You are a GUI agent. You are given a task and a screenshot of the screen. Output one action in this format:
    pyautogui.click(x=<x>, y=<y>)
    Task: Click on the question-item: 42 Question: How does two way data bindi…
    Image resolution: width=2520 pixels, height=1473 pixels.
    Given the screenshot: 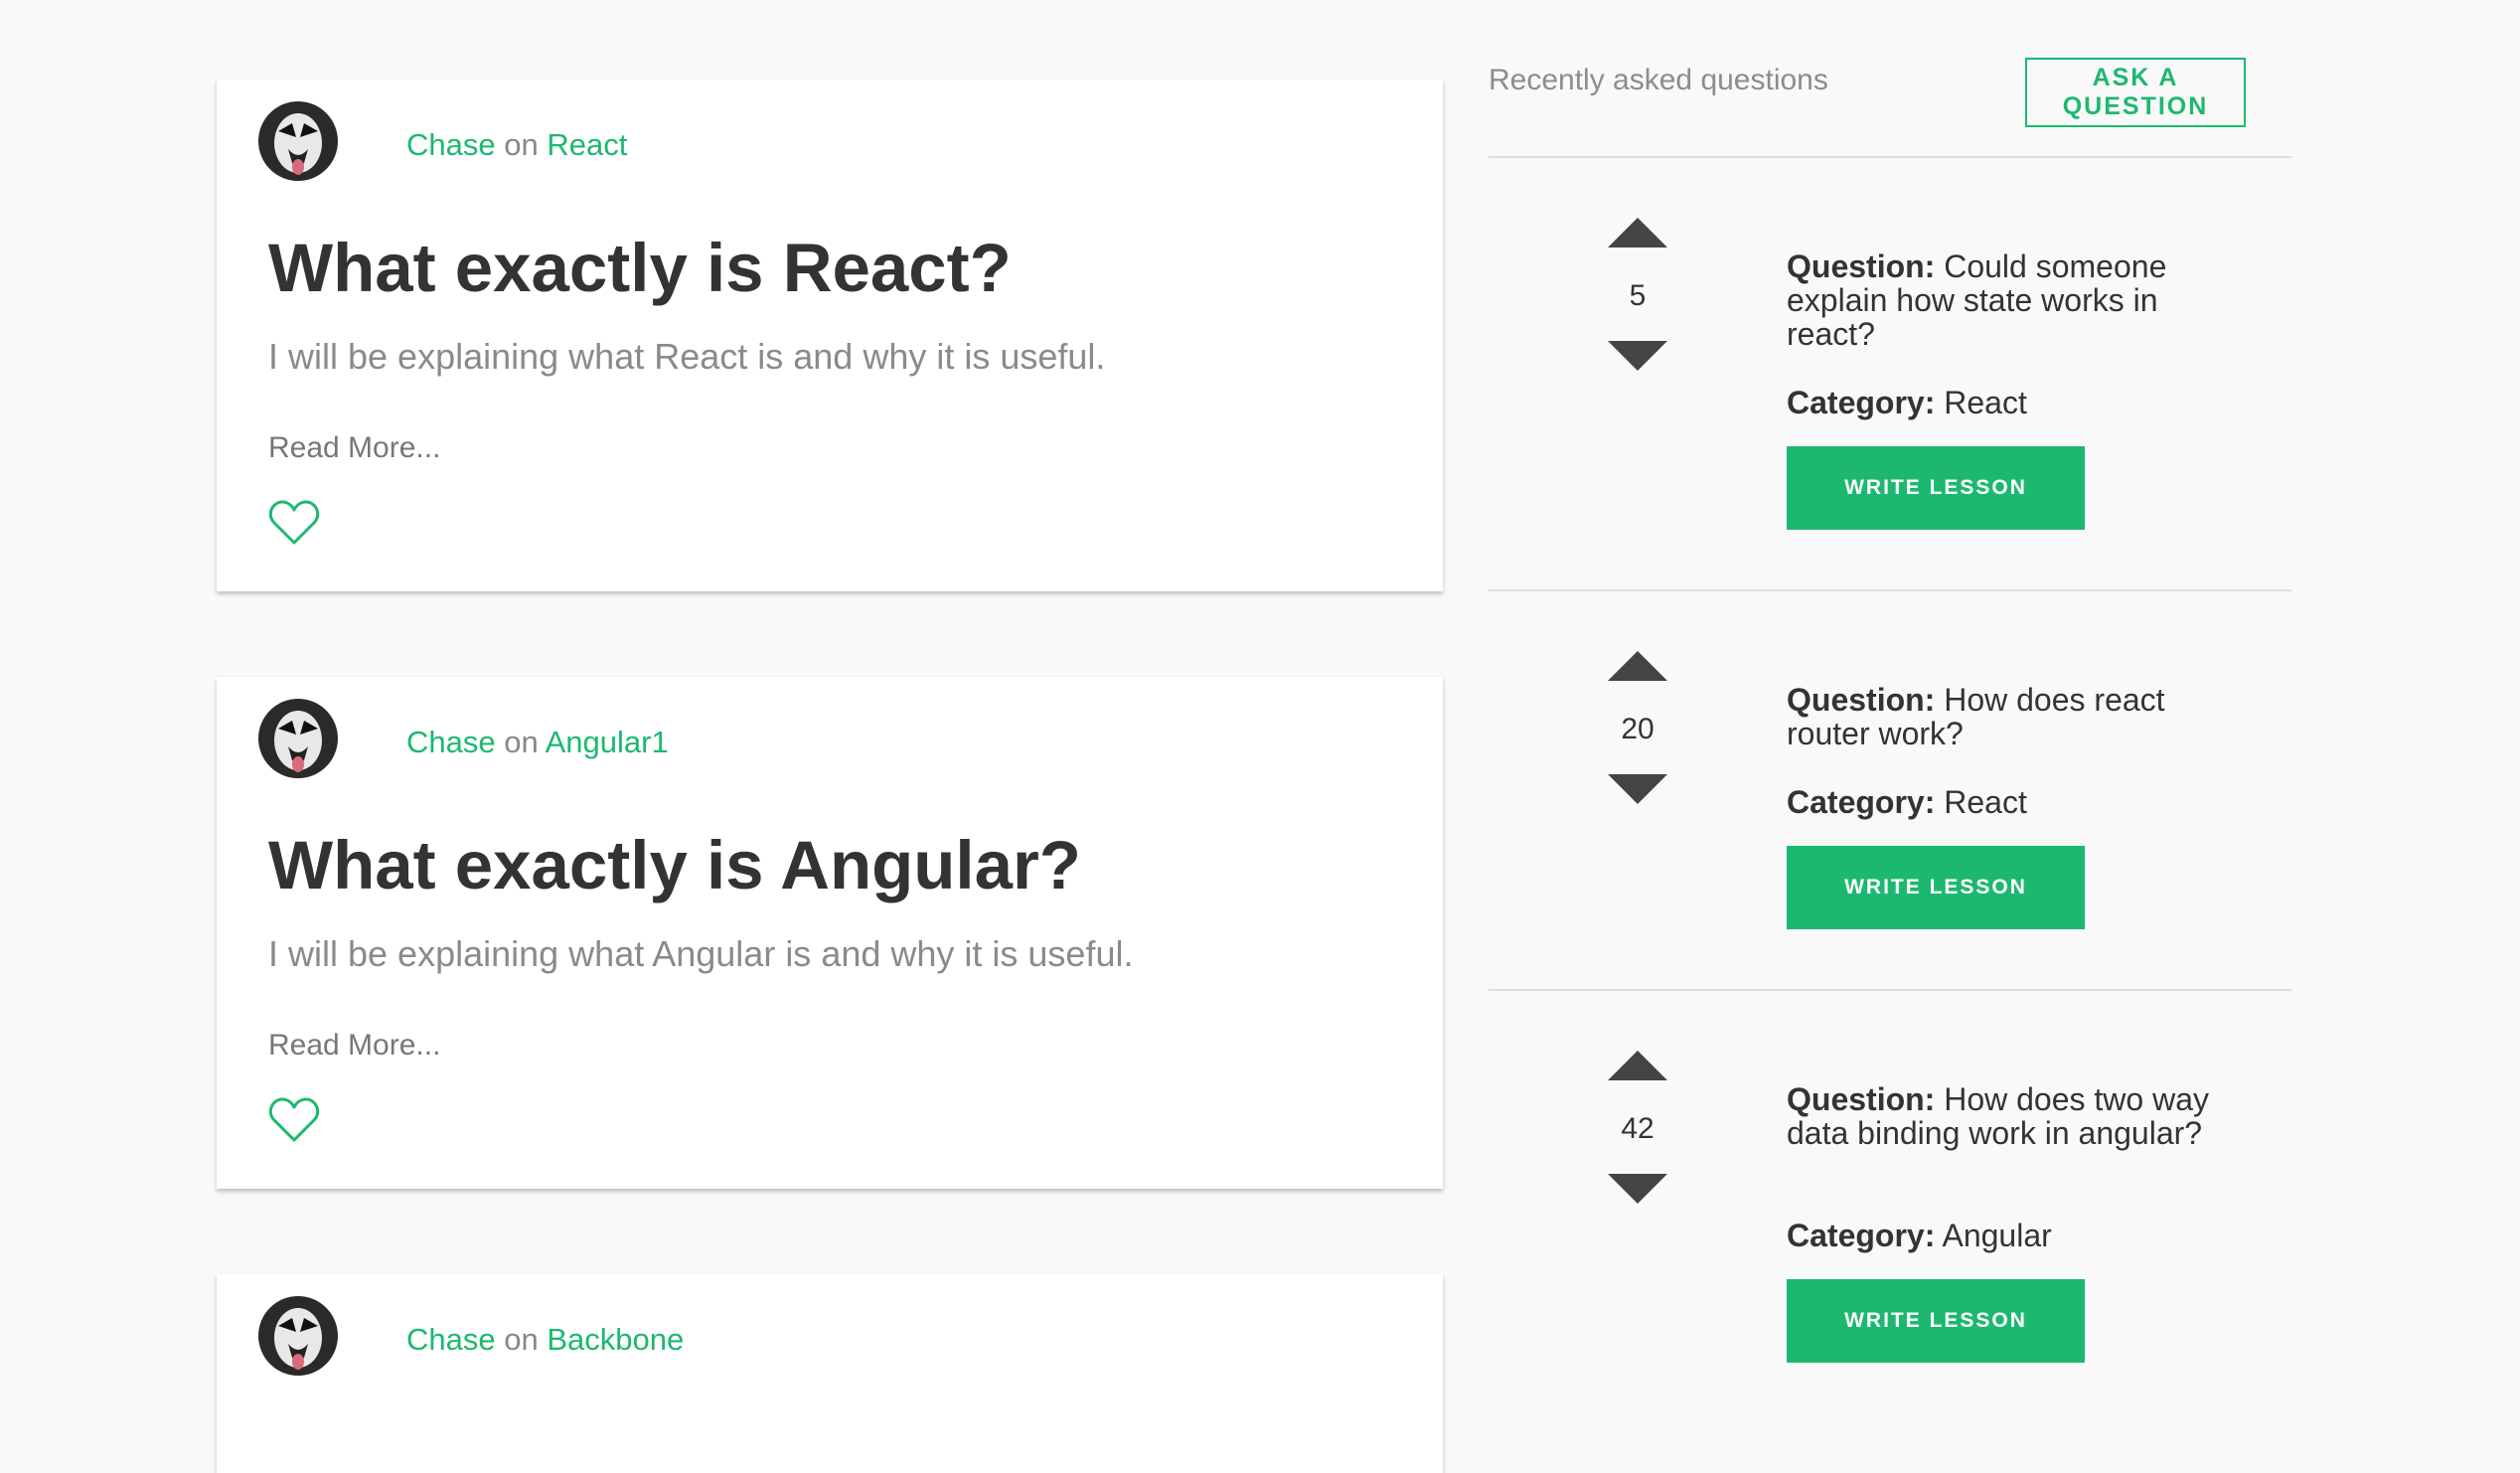 What is the action you would take?
    pyautogui.click(x=1890, y=1182)
    